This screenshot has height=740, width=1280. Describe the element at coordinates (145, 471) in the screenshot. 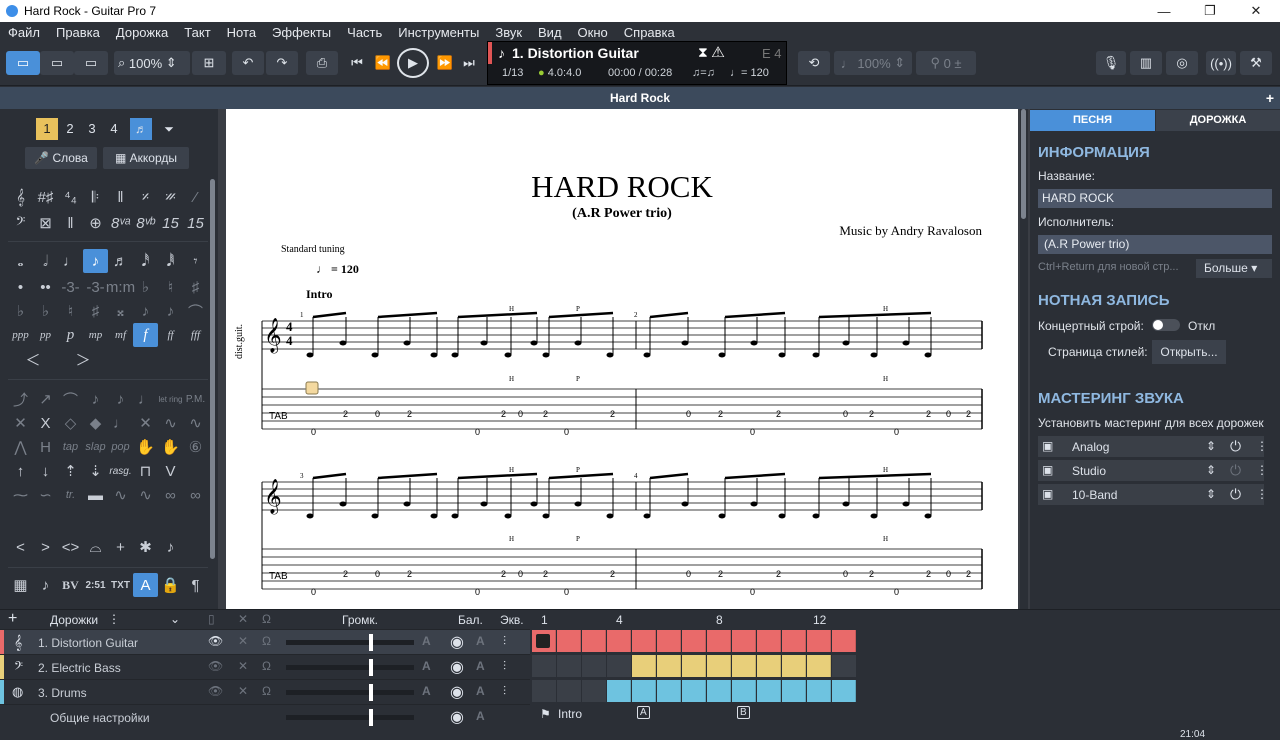

I see `downstroke-icon: ⊓` at that location.